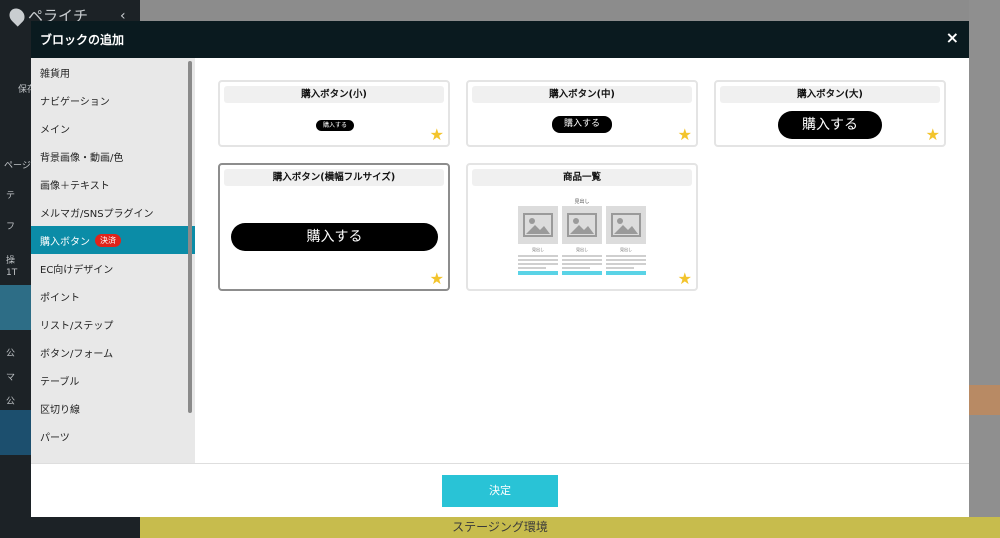 This screenshot has width=1000, height=538. Describe the element at coordinates (75, 102) in the screenshot. I see `category-label: ナビゲーション` at that location.